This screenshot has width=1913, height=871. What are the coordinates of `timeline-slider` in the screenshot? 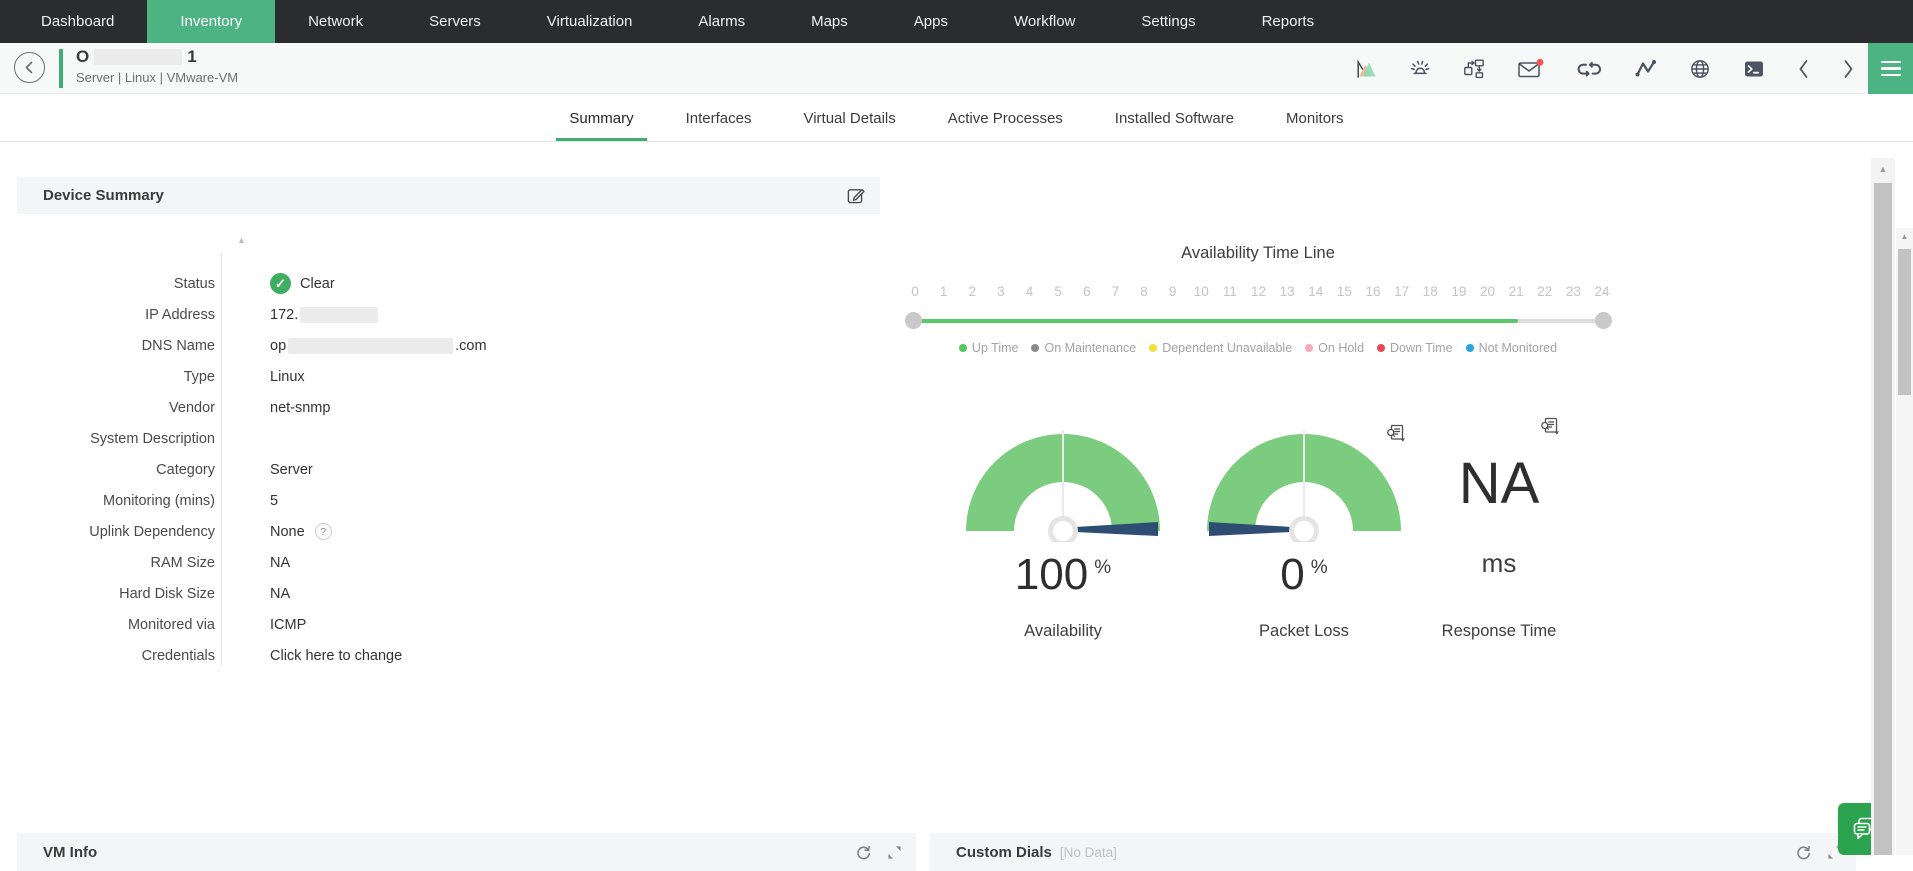 It's located at (1258, 320).